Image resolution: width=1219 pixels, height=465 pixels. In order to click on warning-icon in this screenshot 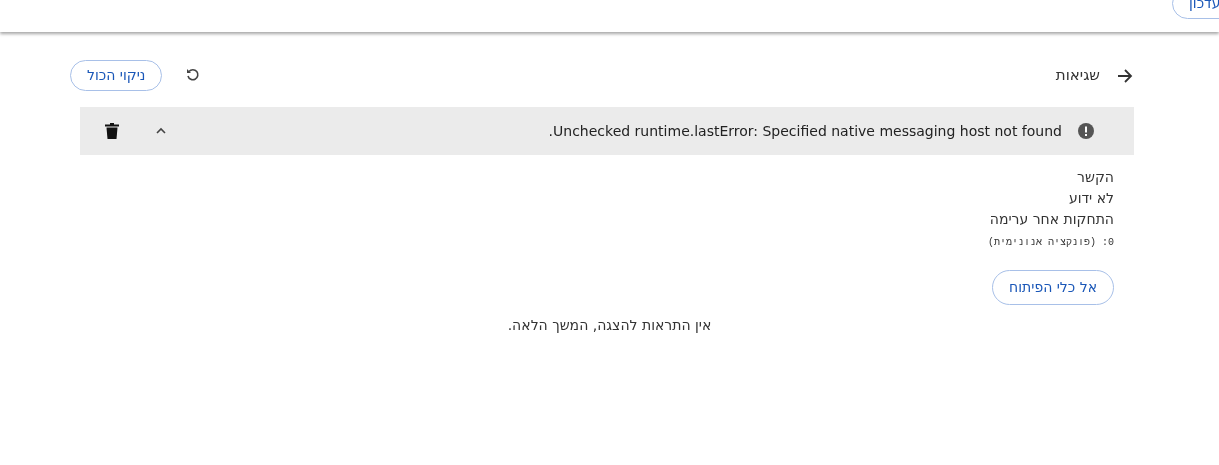, I will do `click(1086, 131)`.